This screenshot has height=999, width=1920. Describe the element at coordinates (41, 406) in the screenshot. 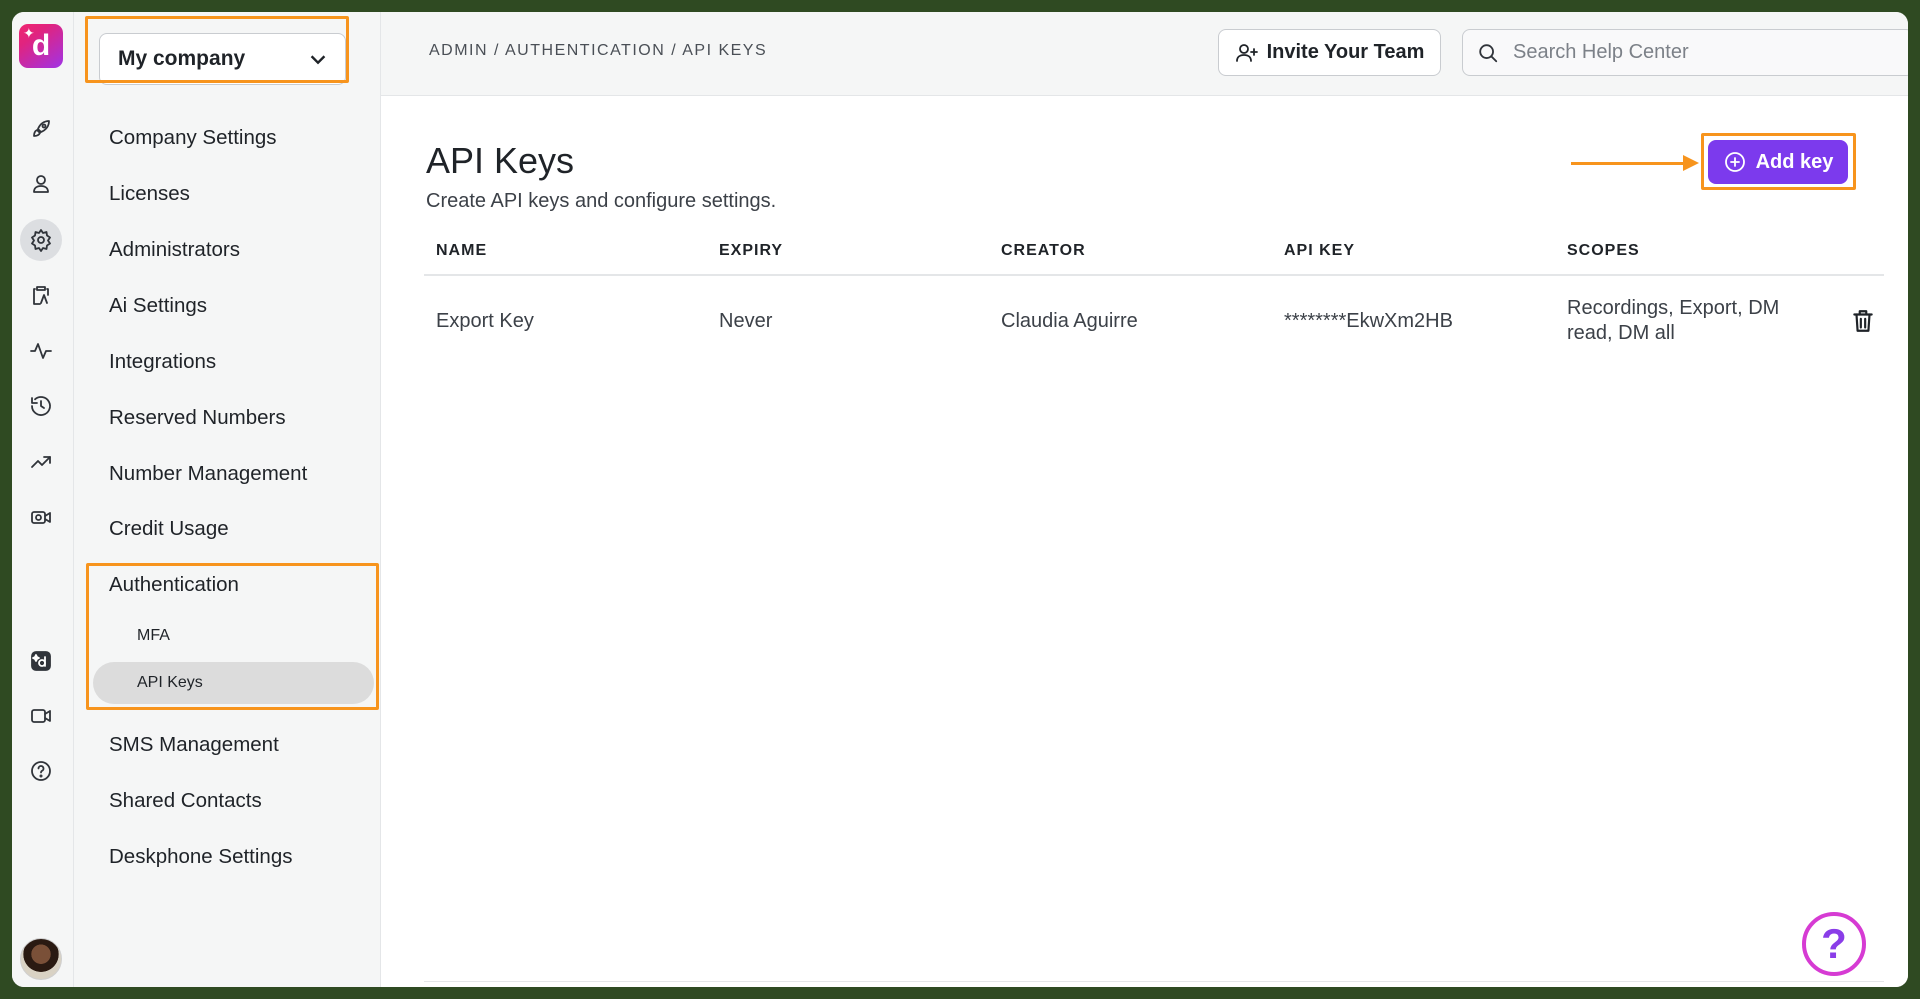

I see `history-icon` at that location.